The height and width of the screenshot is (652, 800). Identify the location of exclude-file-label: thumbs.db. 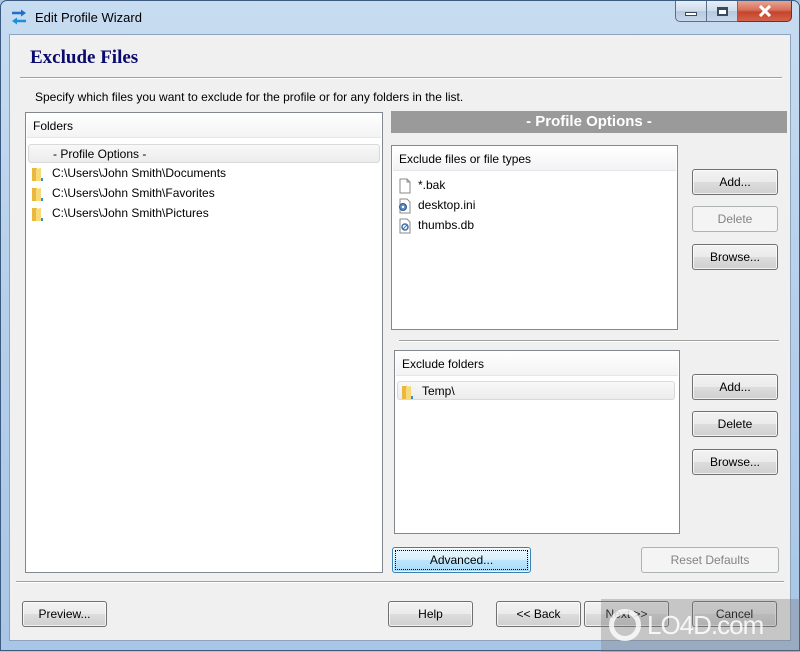
(446, 225).